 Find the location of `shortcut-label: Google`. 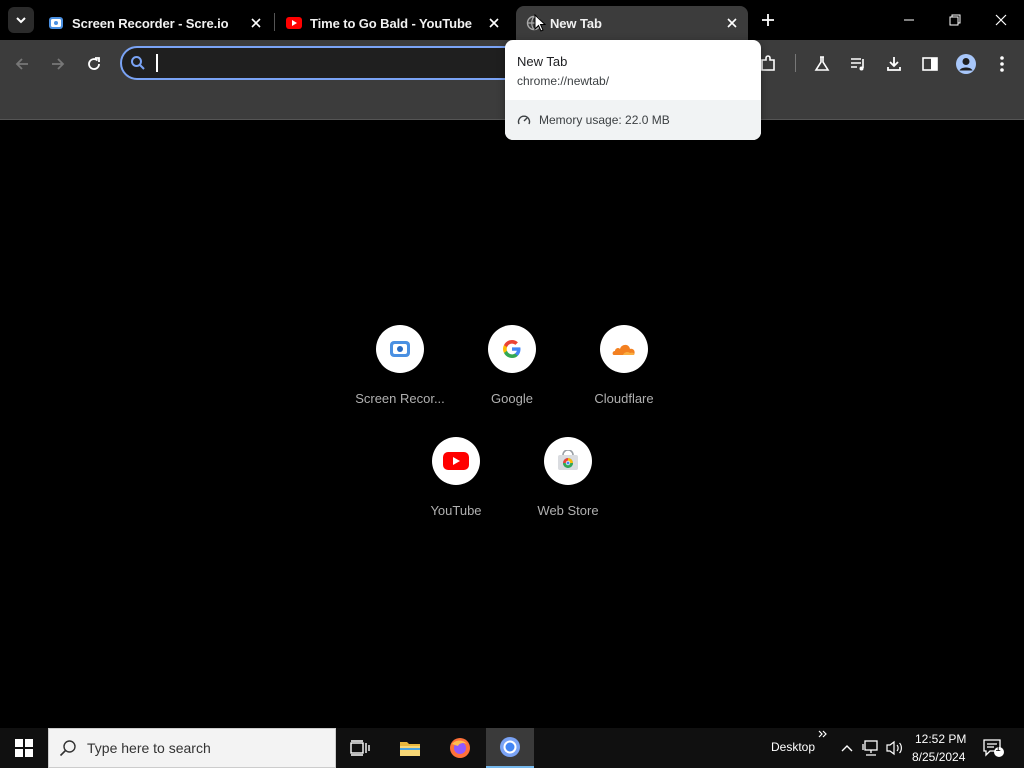

shortcut-label: Google is located at coordinates (512, 398).